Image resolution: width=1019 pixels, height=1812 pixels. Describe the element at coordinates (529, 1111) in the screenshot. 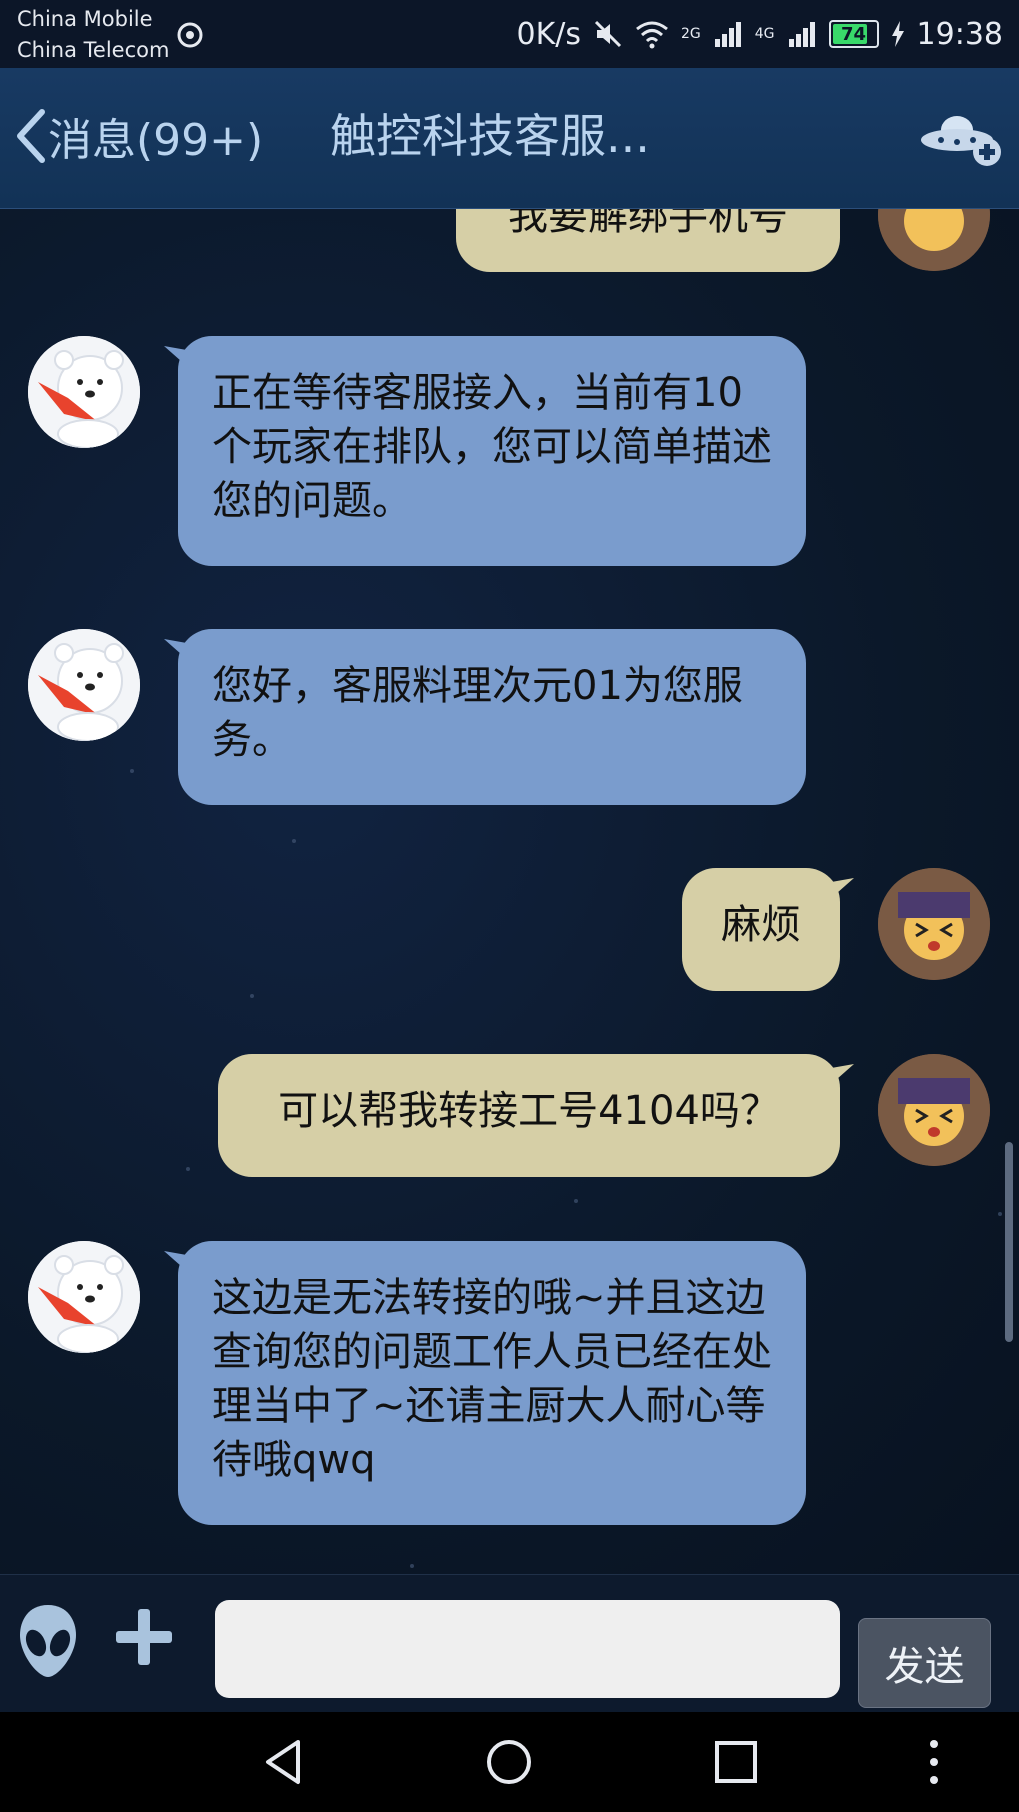

I see `message-text: 可以帮我转接工号4104吗？` at that location.